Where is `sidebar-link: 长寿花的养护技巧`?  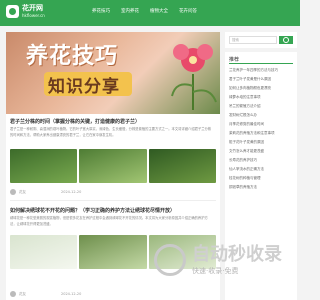 sidebar-link: 长寿花的养护技巧 is located at coordinates (261, 160).